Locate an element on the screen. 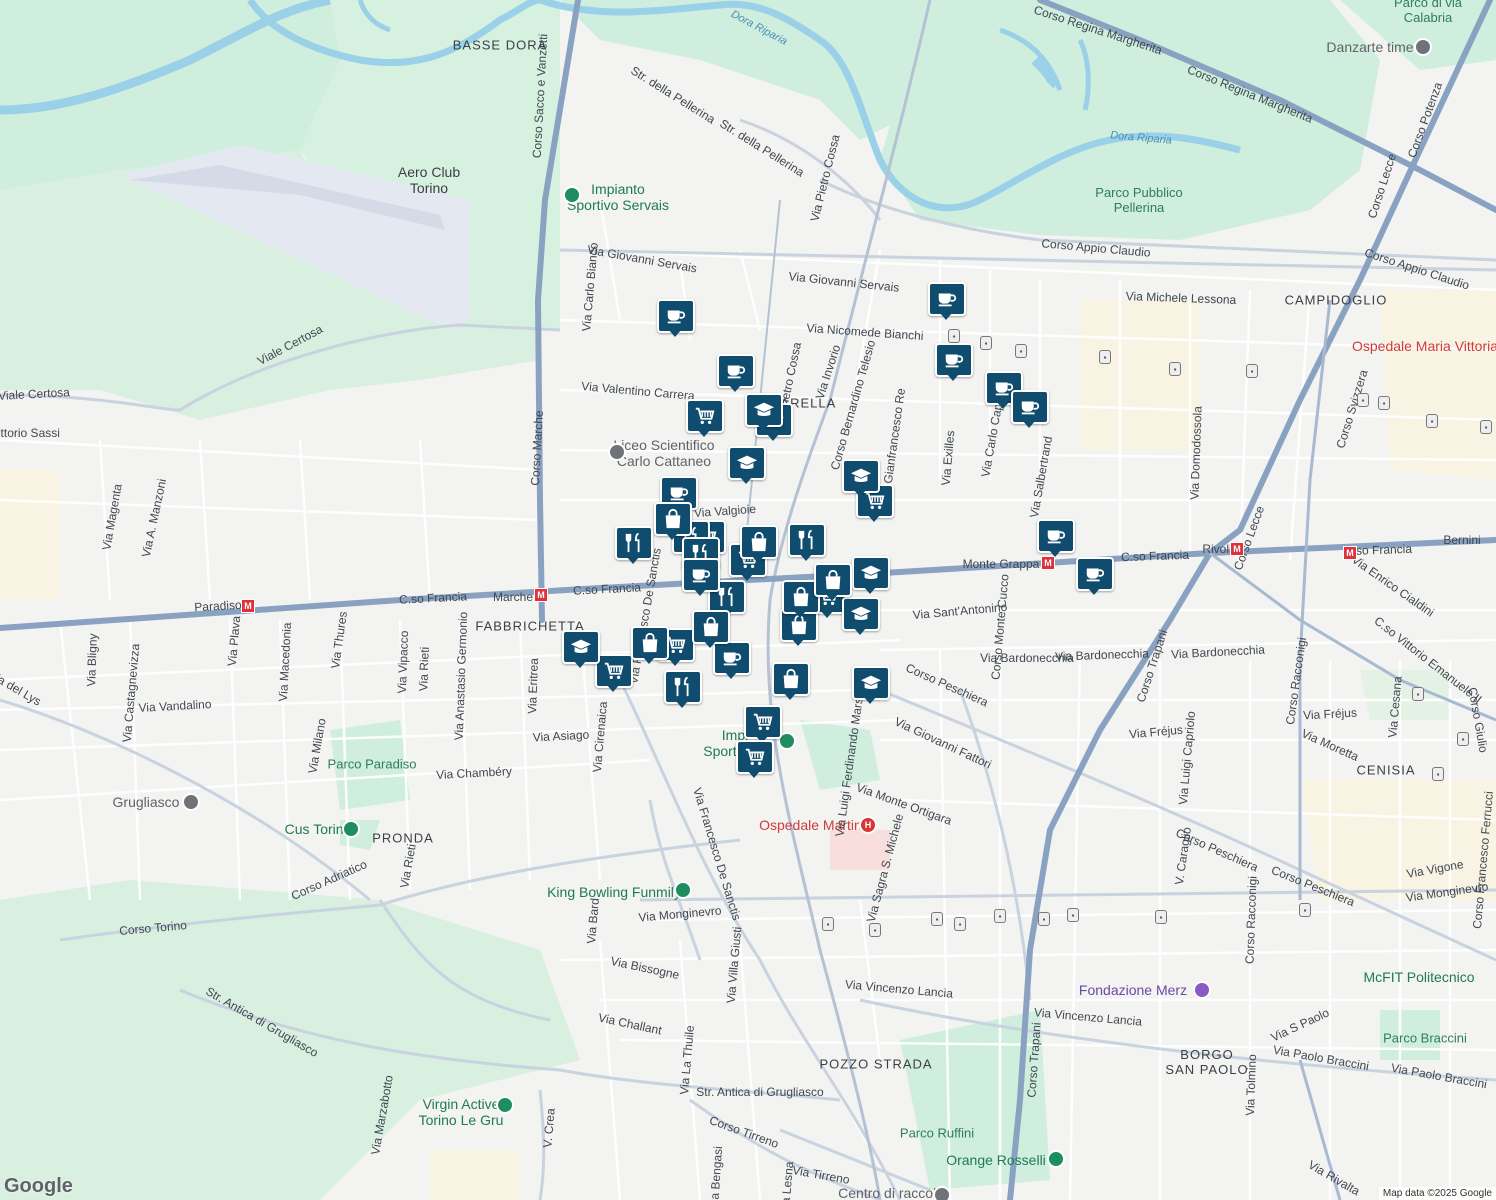 This screenshot has height=1200, width=1496. restaurant-icon is located at coordinates (634, 543).